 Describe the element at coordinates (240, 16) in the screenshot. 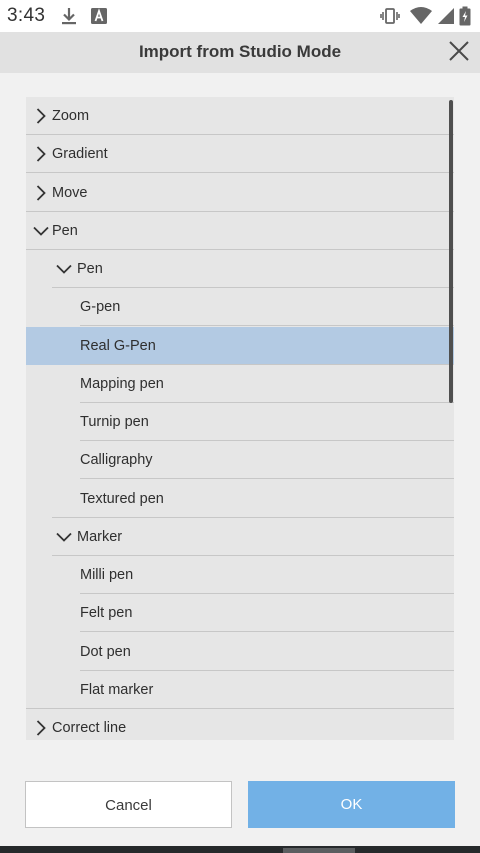

I see `status-bar: 3:43` at that location.